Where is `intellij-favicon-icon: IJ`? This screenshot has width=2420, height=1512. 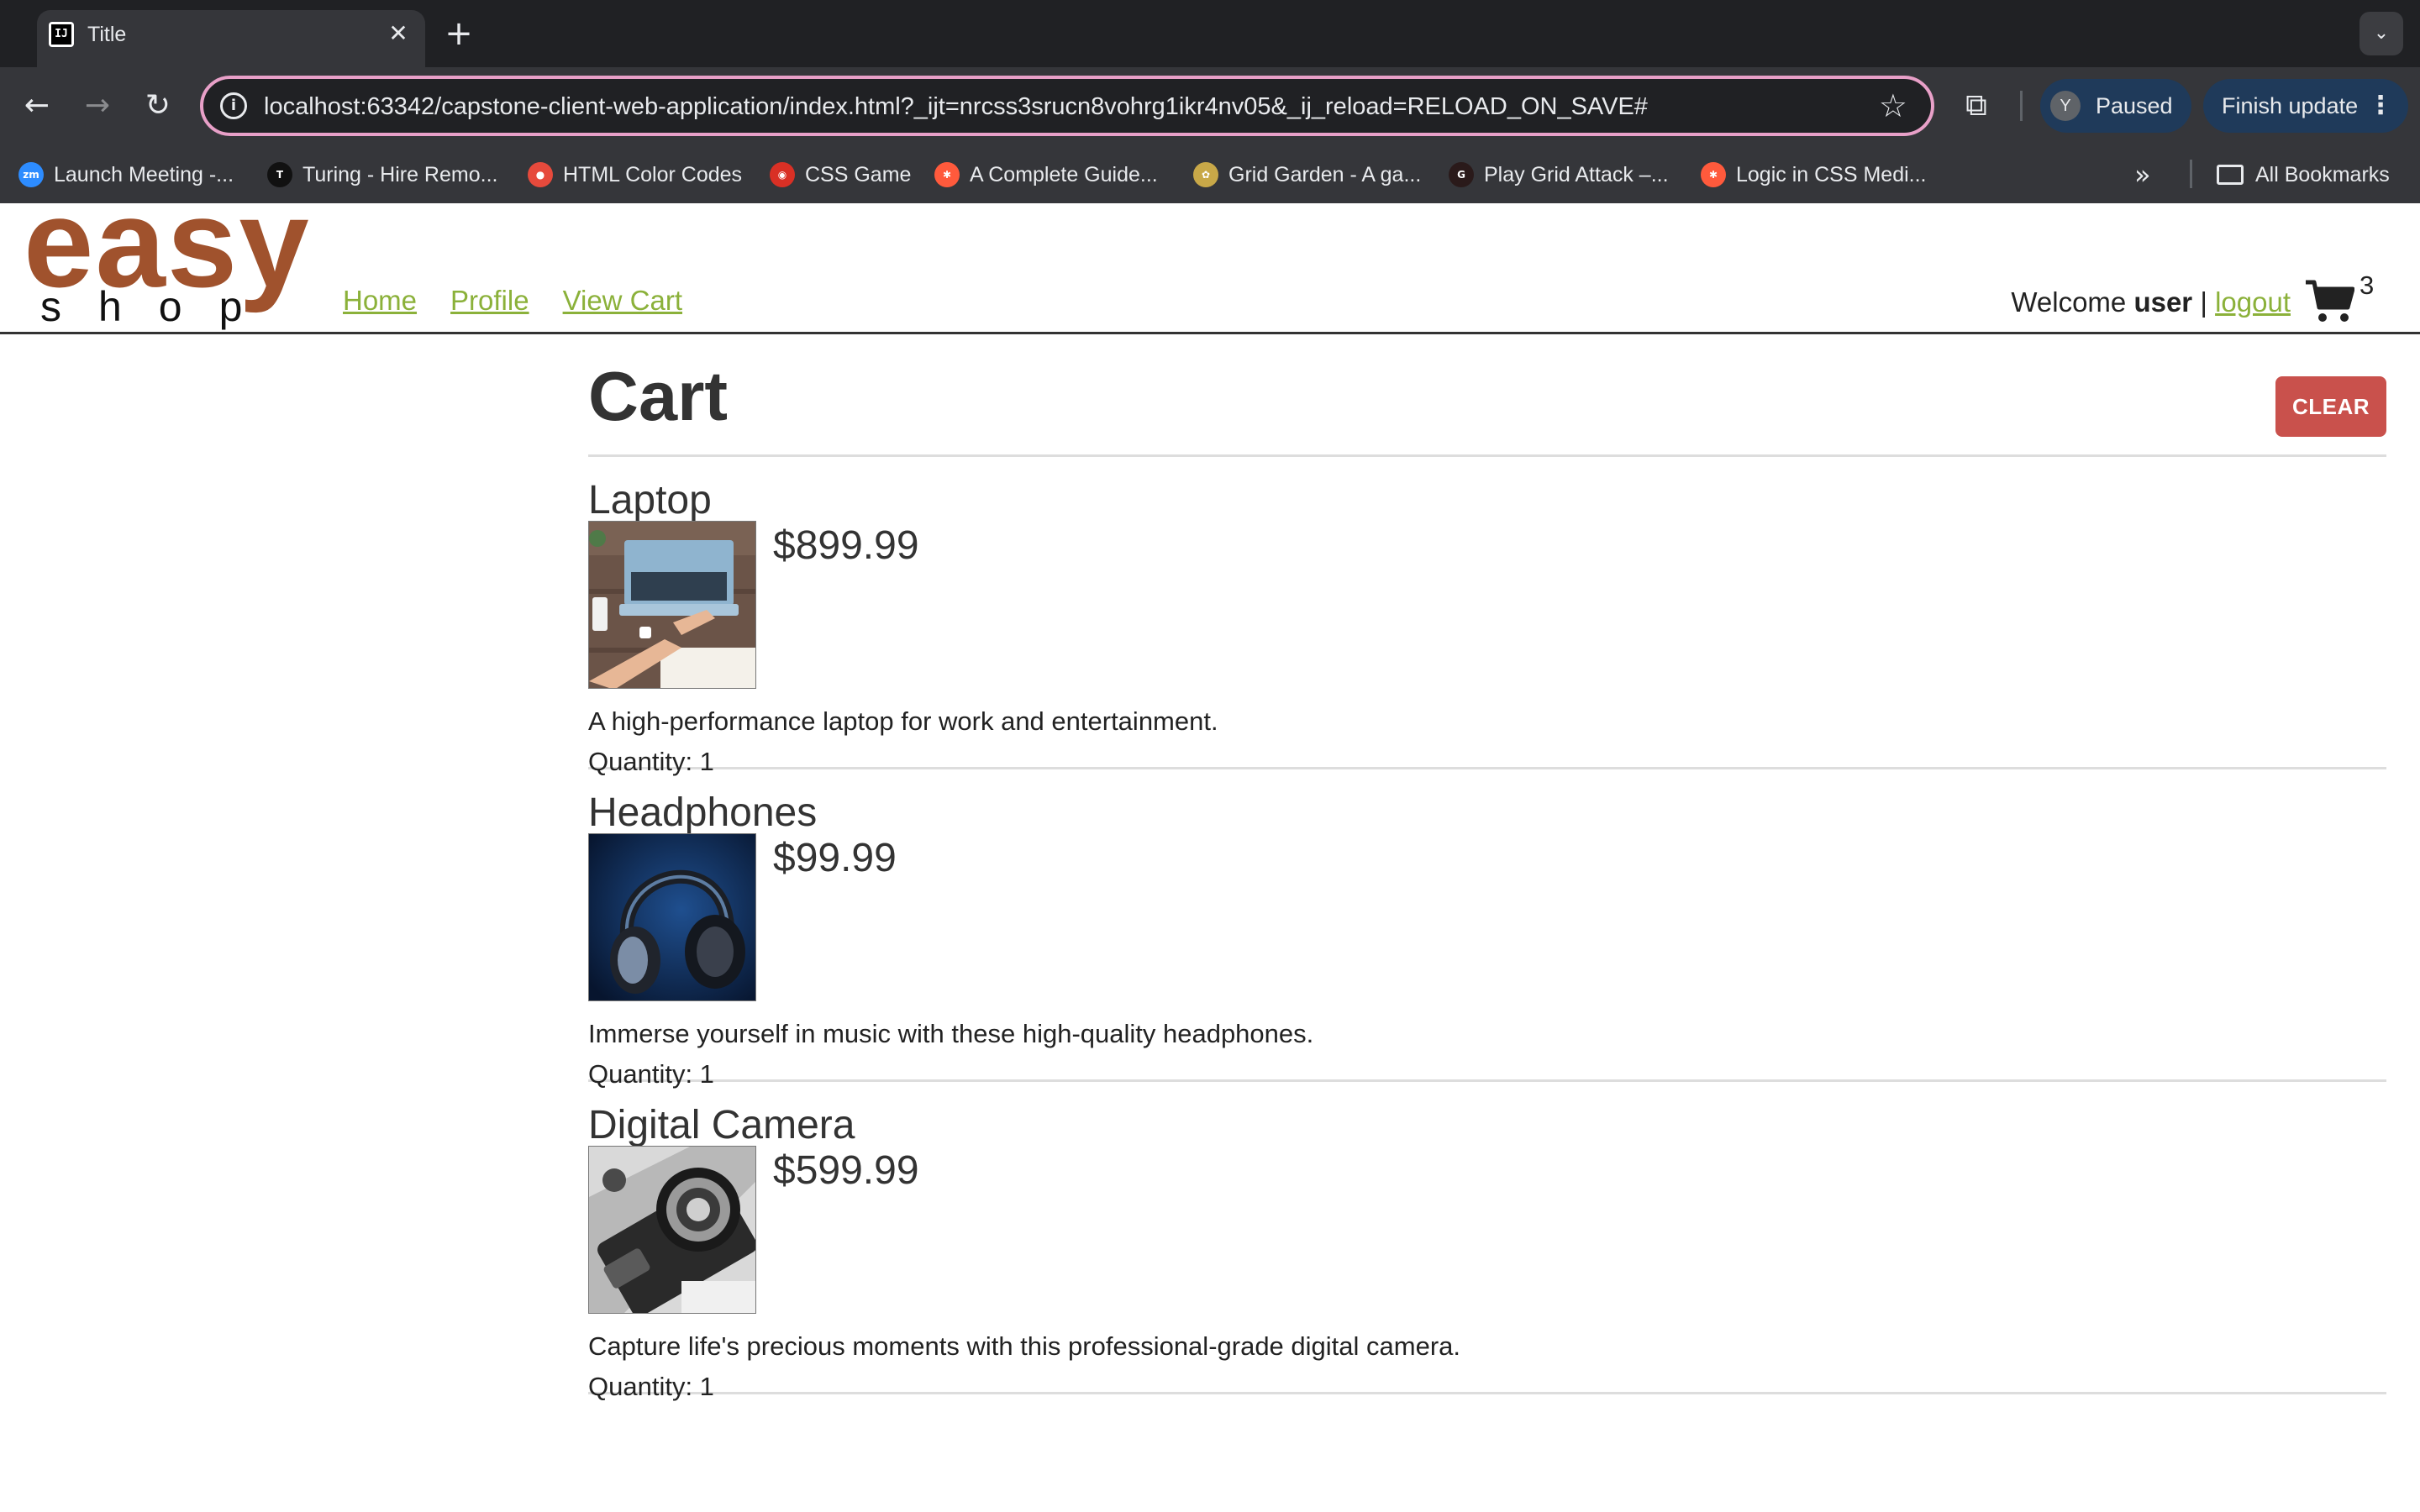 intellij-favicon-icon: IJ is located at coordinates (62, 34).